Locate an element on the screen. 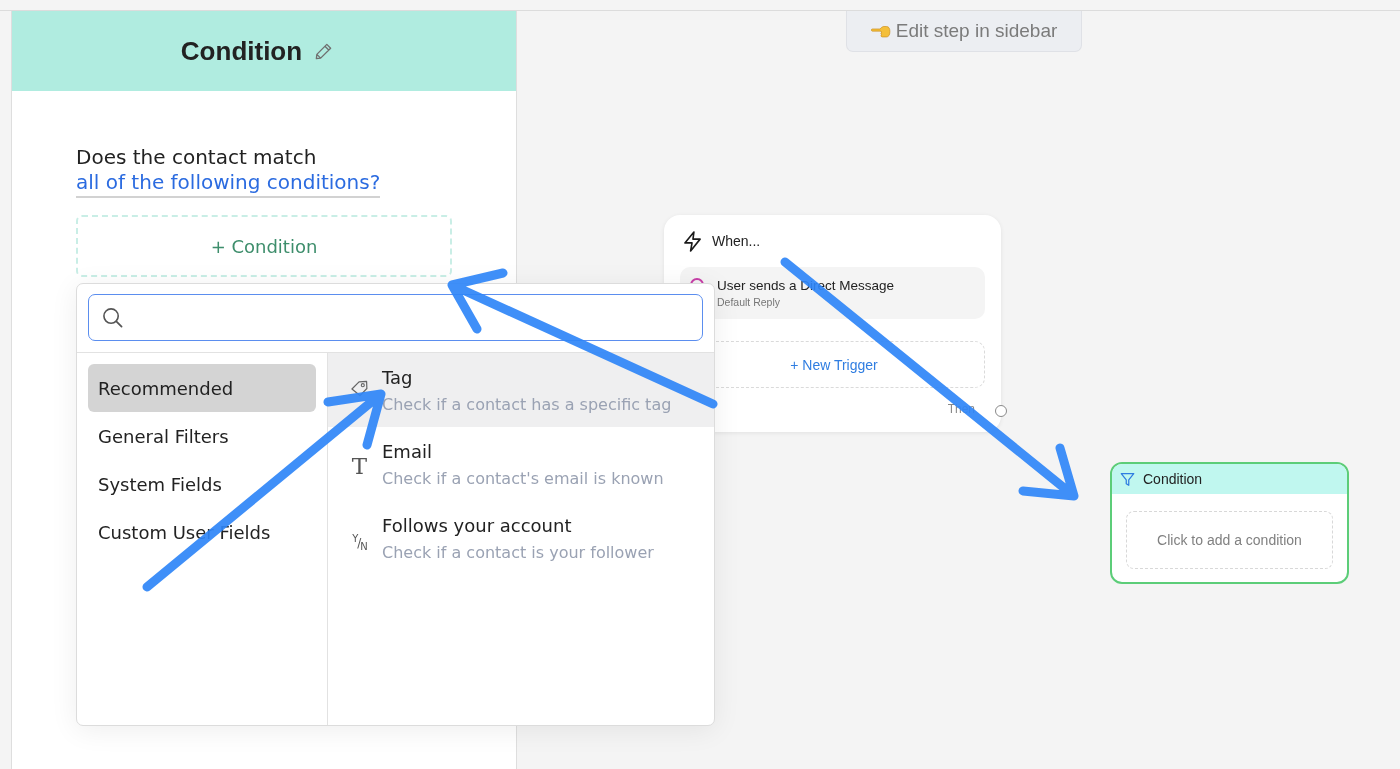 The width and height of the screenshot is (1400, 769). option-title: Follows your account is located at coordinates (477, 526).